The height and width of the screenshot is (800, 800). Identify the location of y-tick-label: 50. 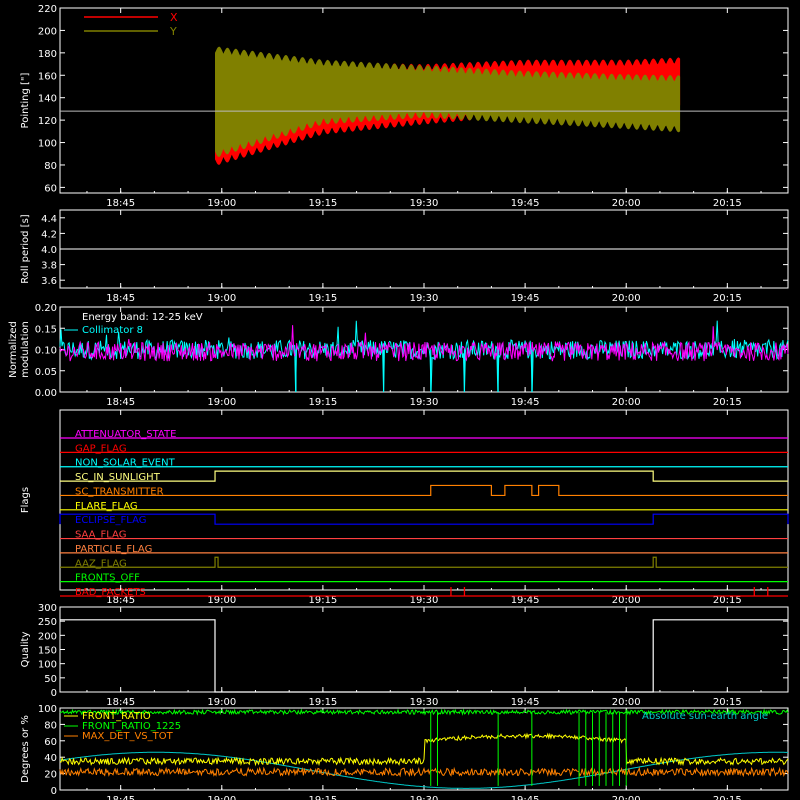
(50, 679).